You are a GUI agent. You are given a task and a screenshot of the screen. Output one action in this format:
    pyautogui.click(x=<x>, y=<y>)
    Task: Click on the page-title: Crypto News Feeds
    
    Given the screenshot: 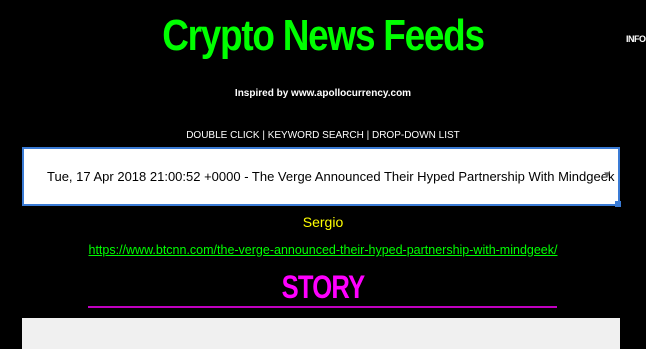 What is the action you would take?
    pyautogui.click(x=323, y=35)
    